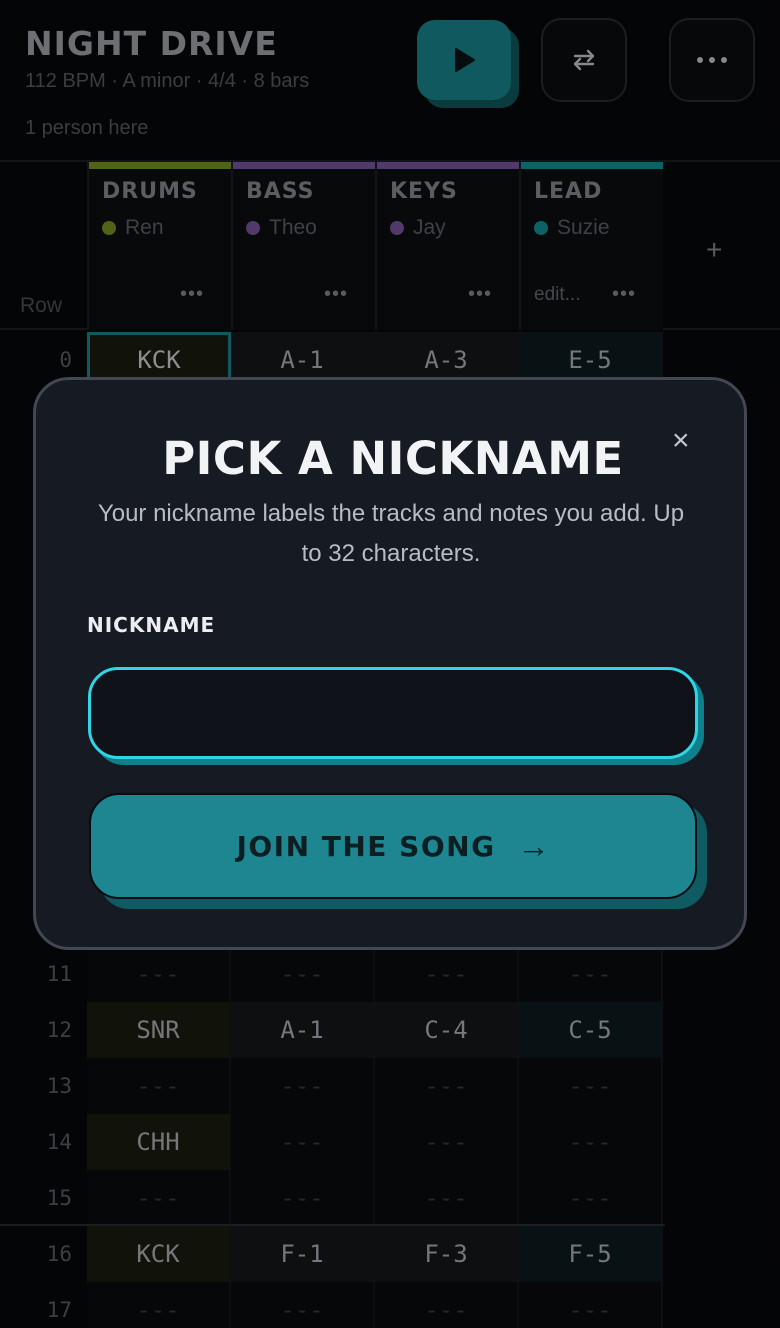 Image resolution: width=780 pixels, height=1328 pixels. What do you see at coordinates (681, 441) in the screenshot?
I see `close-icon: ×` at bounding box center [681, 441].